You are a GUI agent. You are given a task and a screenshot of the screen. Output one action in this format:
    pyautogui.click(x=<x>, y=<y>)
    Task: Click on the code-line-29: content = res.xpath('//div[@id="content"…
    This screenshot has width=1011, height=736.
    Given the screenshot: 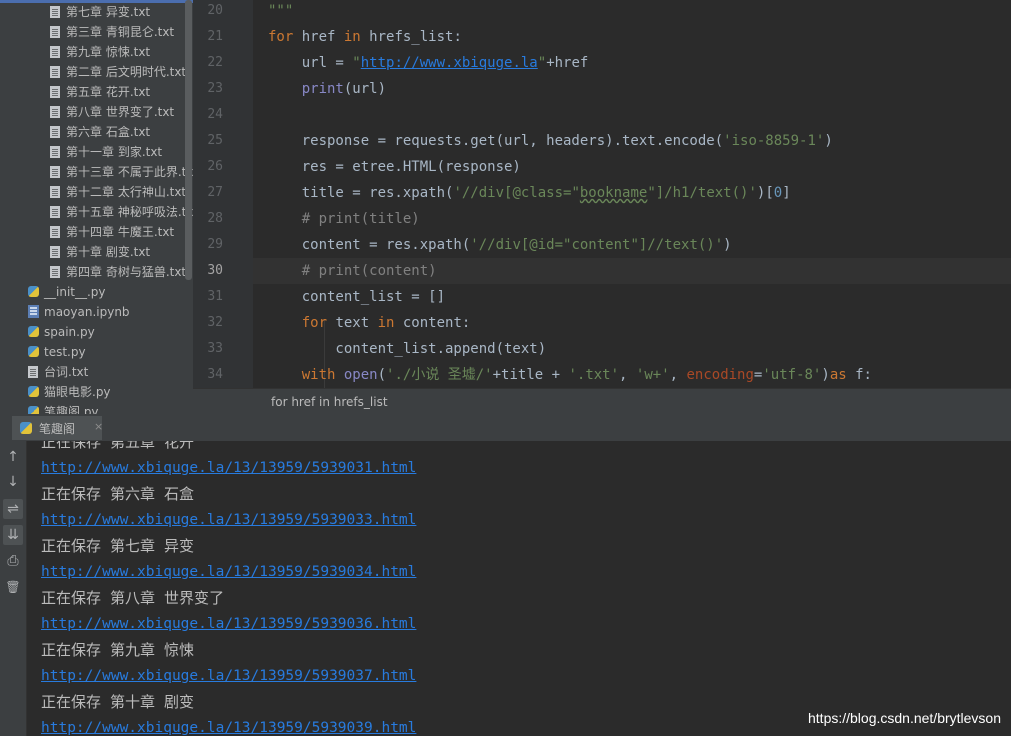 What is the action you would take?
    pyautogui.click(x=500, y=245)
    